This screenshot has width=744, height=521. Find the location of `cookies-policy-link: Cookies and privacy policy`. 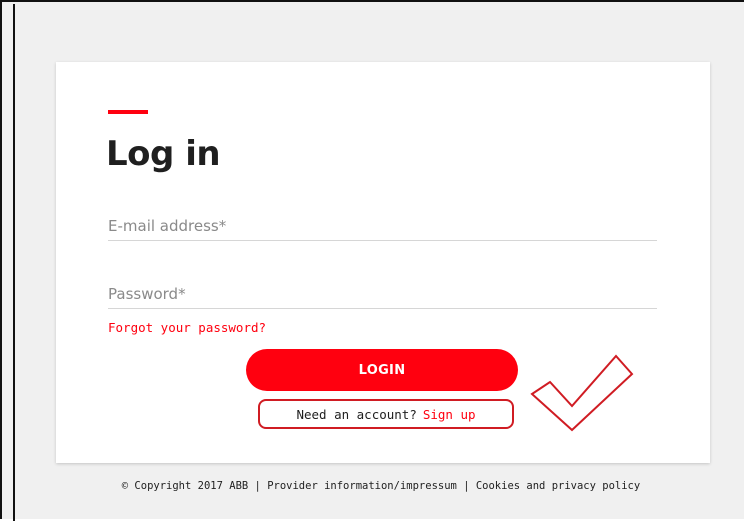

cookies-policy-link: Cookies and privacy policy is located at coordinates (558, 486).